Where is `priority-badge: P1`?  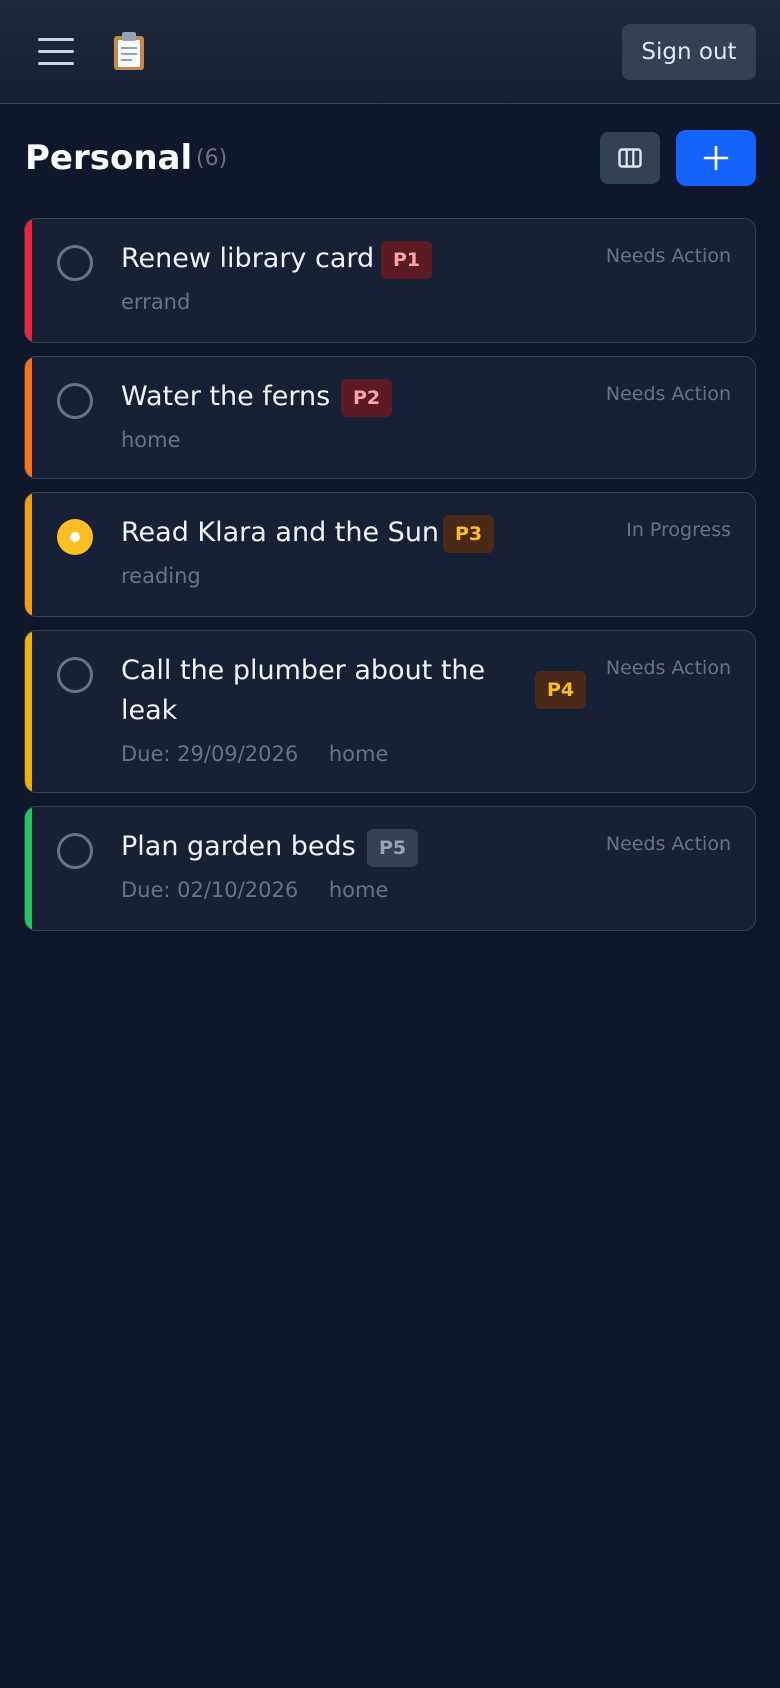 priority-badge: P1 is located at coordinates (407, 260).